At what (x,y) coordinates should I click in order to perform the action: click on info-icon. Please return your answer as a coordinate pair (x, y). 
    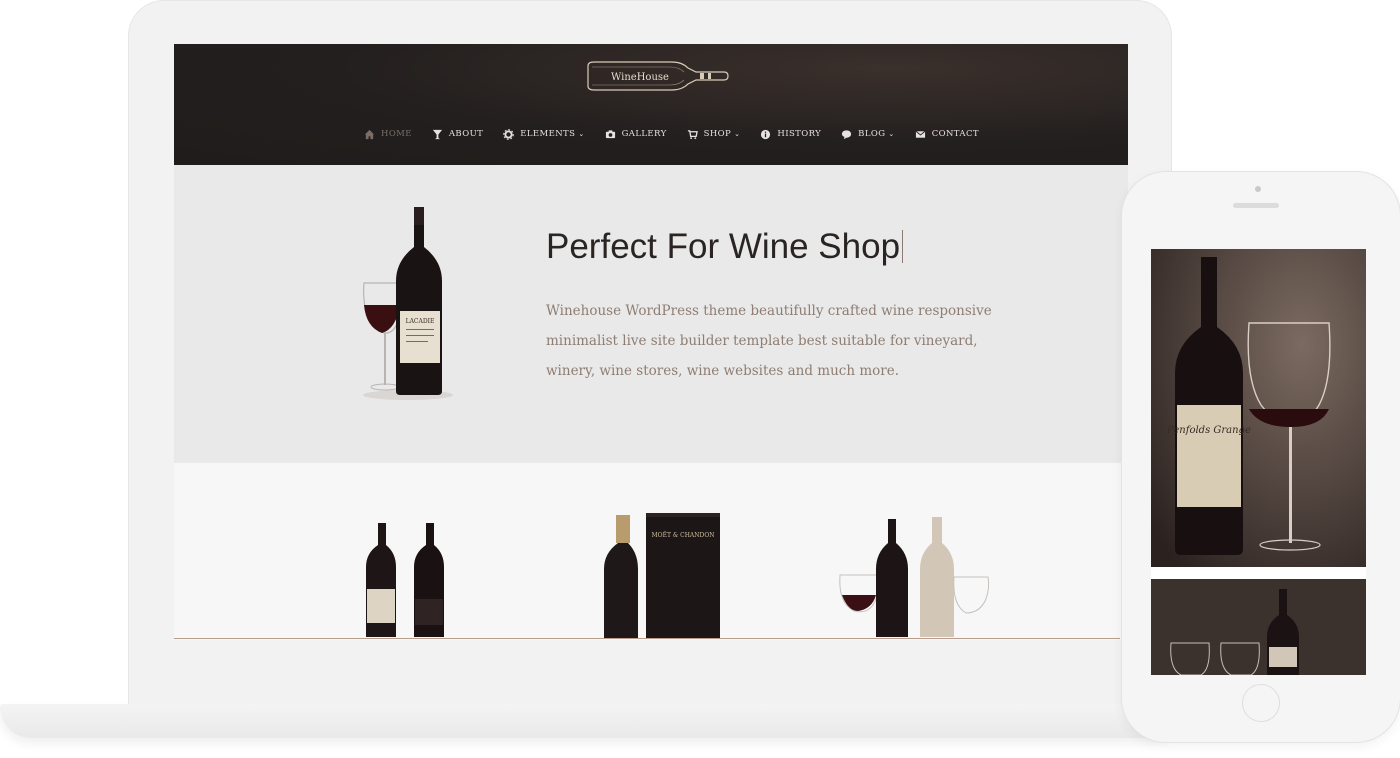
    Looking at the image, I should click on (766, 134).